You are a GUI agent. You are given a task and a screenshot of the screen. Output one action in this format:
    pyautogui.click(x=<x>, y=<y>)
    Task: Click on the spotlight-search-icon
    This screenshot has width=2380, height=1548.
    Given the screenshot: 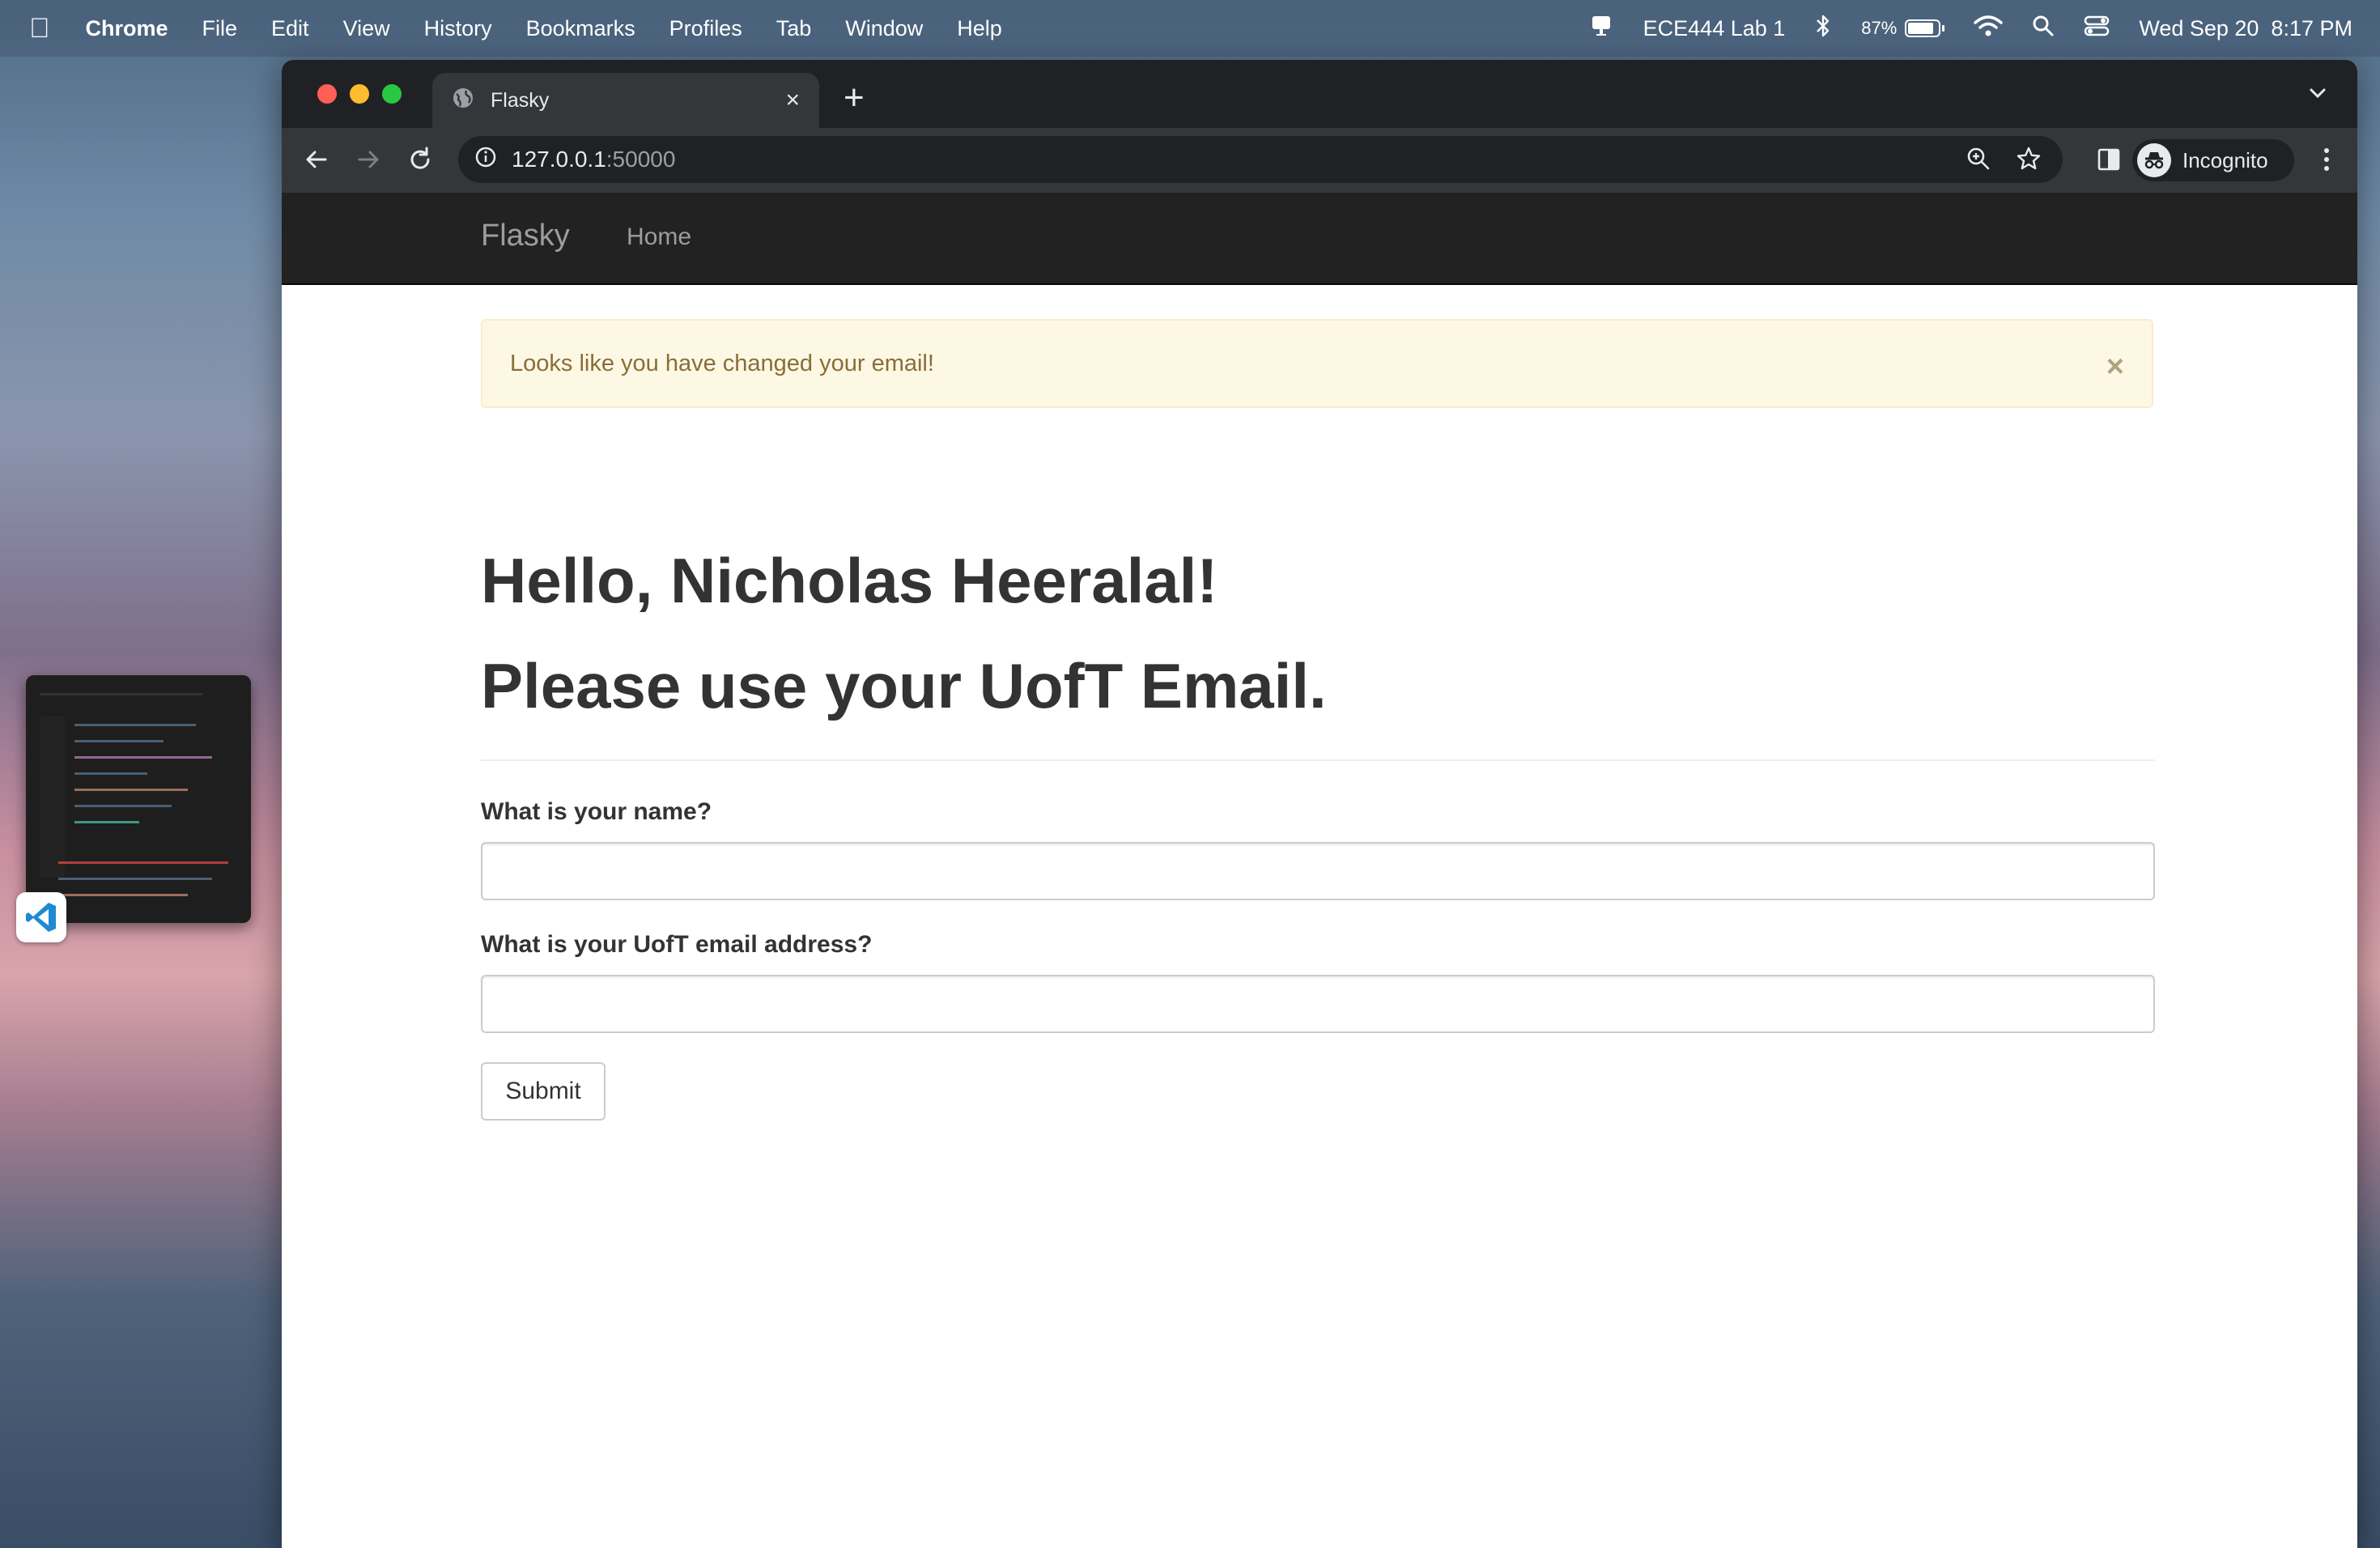 What is the action you would take?
    pyautogui.click(x=2044, y=29)
    